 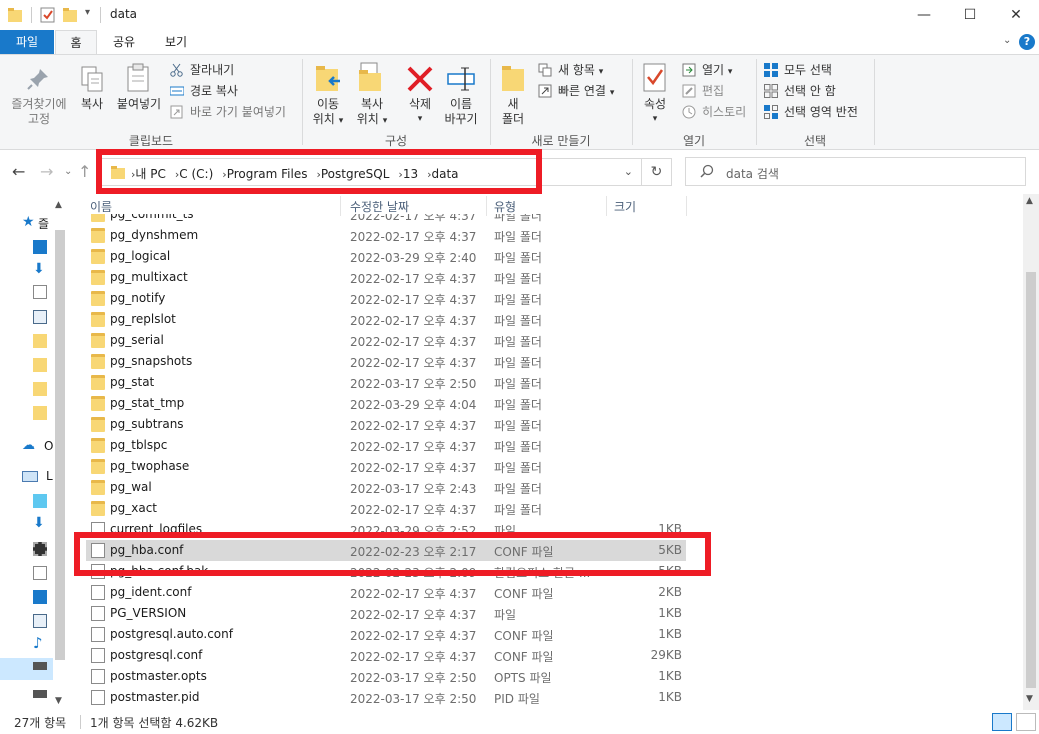 What do you see at coordinates (49, 476) in the screenshot?
I see `nav-label-this-pc: L` at bounding box center [49, 476].